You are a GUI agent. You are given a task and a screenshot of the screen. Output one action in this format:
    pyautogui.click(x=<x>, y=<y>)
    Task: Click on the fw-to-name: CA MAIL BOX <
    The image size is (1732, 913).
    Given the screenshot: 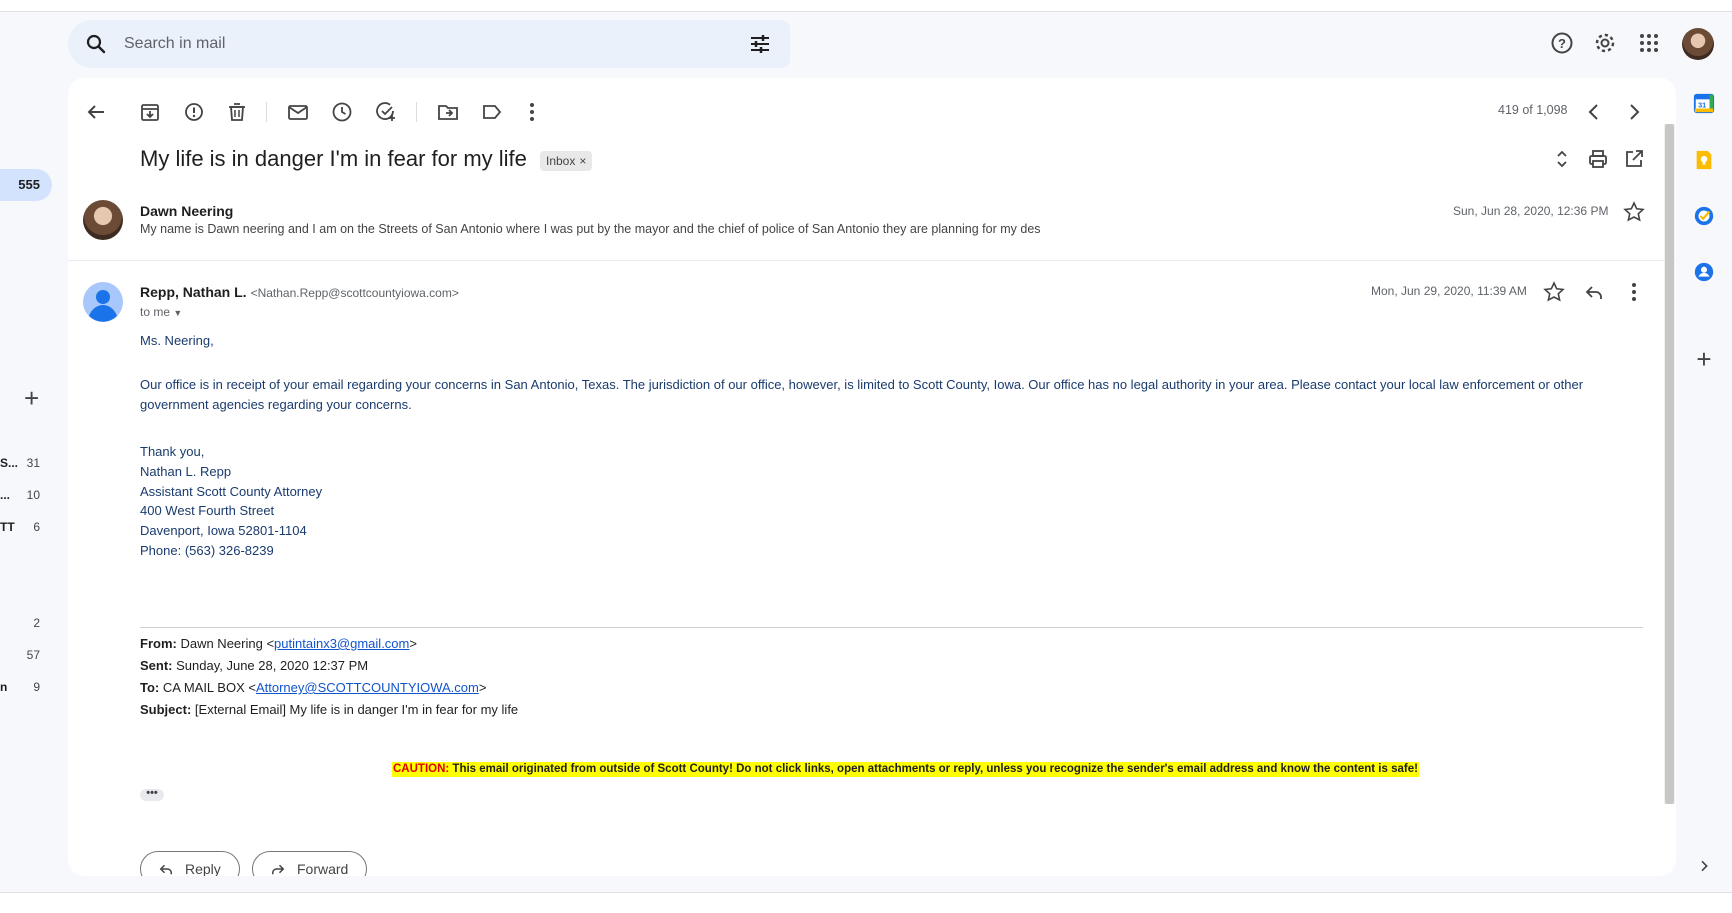 What is the action you would take?
    pyautogui.click(x=207, y=687)
    